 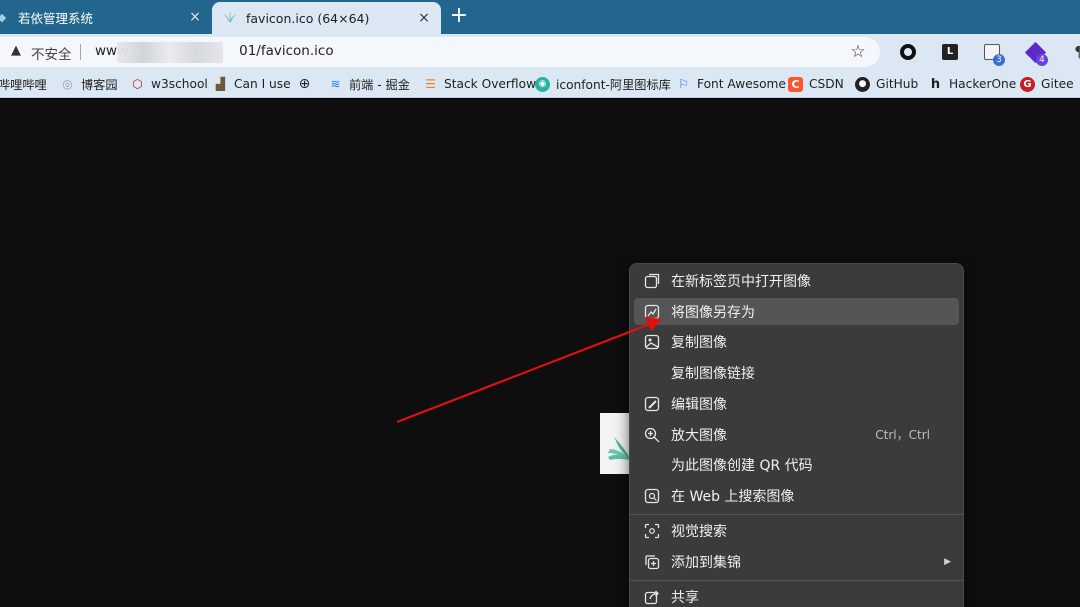 I want to click on favicon-image, so click(x=616, y=443).